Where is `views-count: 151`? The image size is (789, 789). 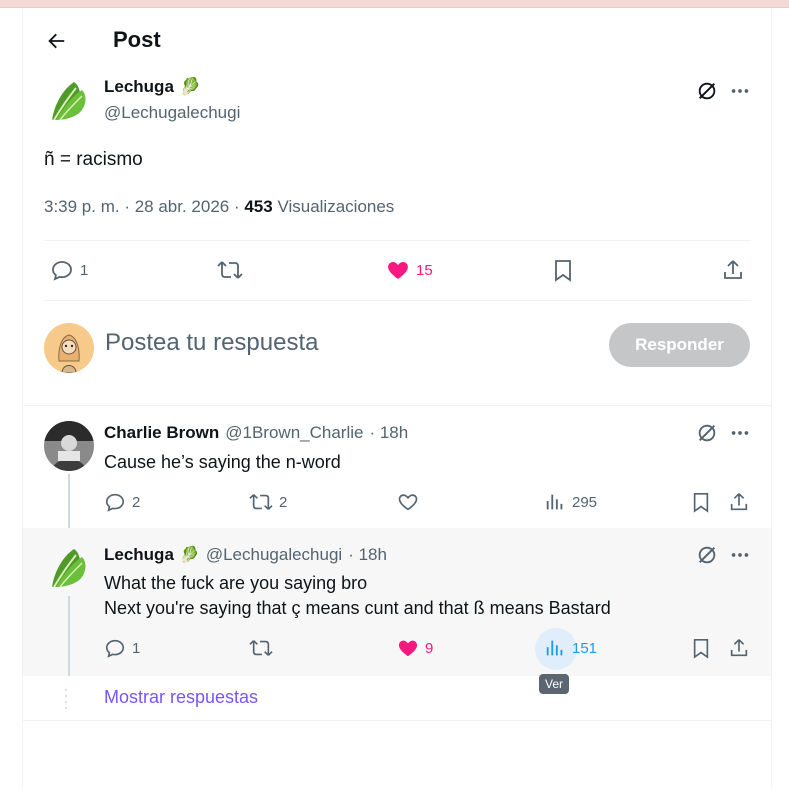
views-count: 151 is located at coordinates (585, 648).